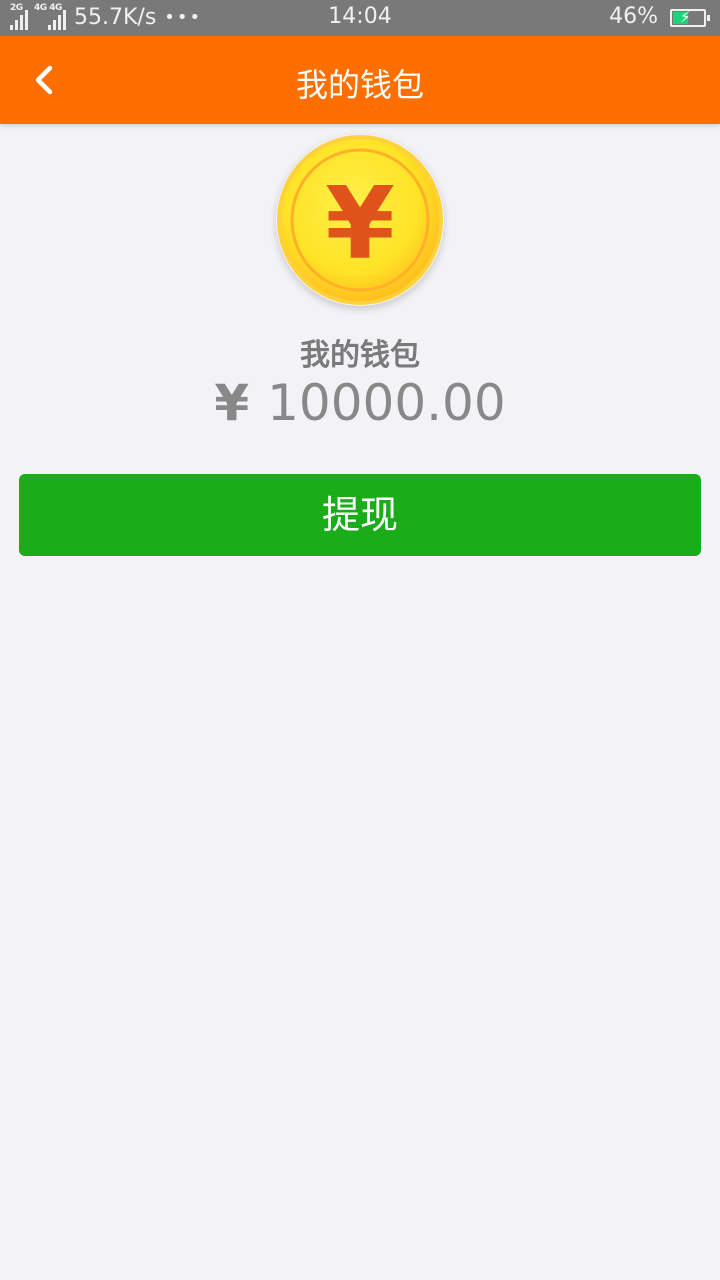 This screenshot has width=720, height=1280. I want to click on page-title: 我的钱包, so click(359, 85).